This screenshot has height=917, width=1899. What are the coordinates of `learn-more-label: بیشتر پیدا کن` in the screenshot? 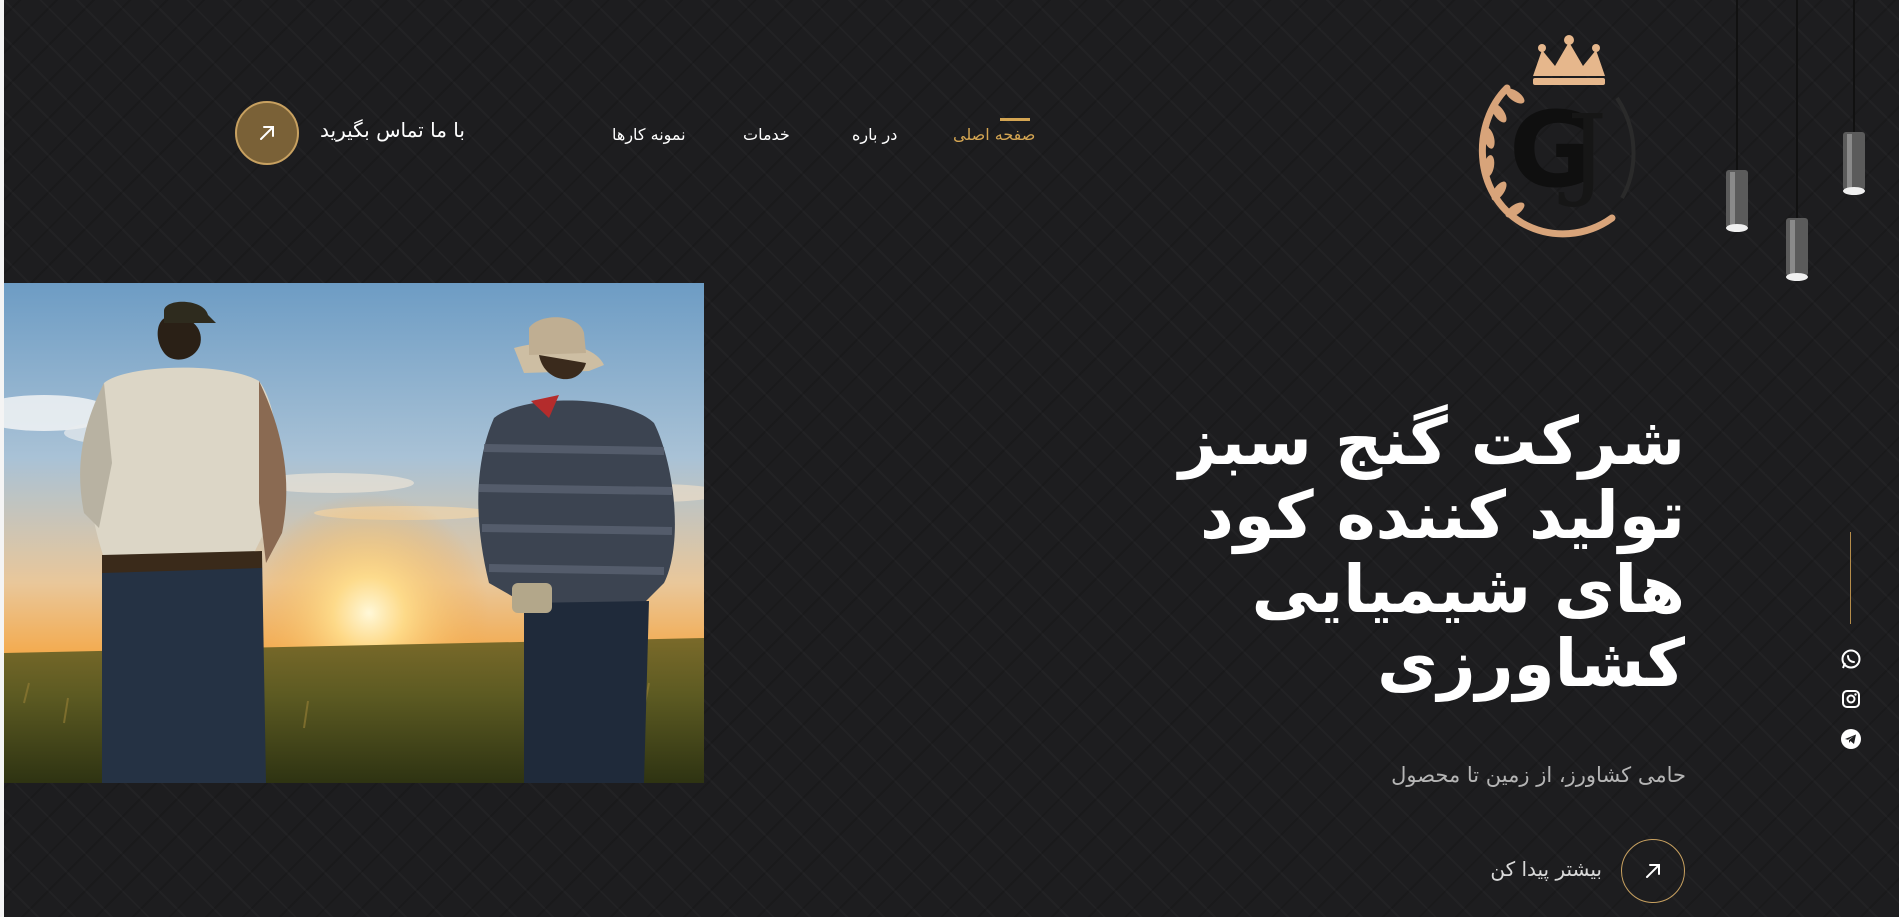 It's located at (1521, 869).